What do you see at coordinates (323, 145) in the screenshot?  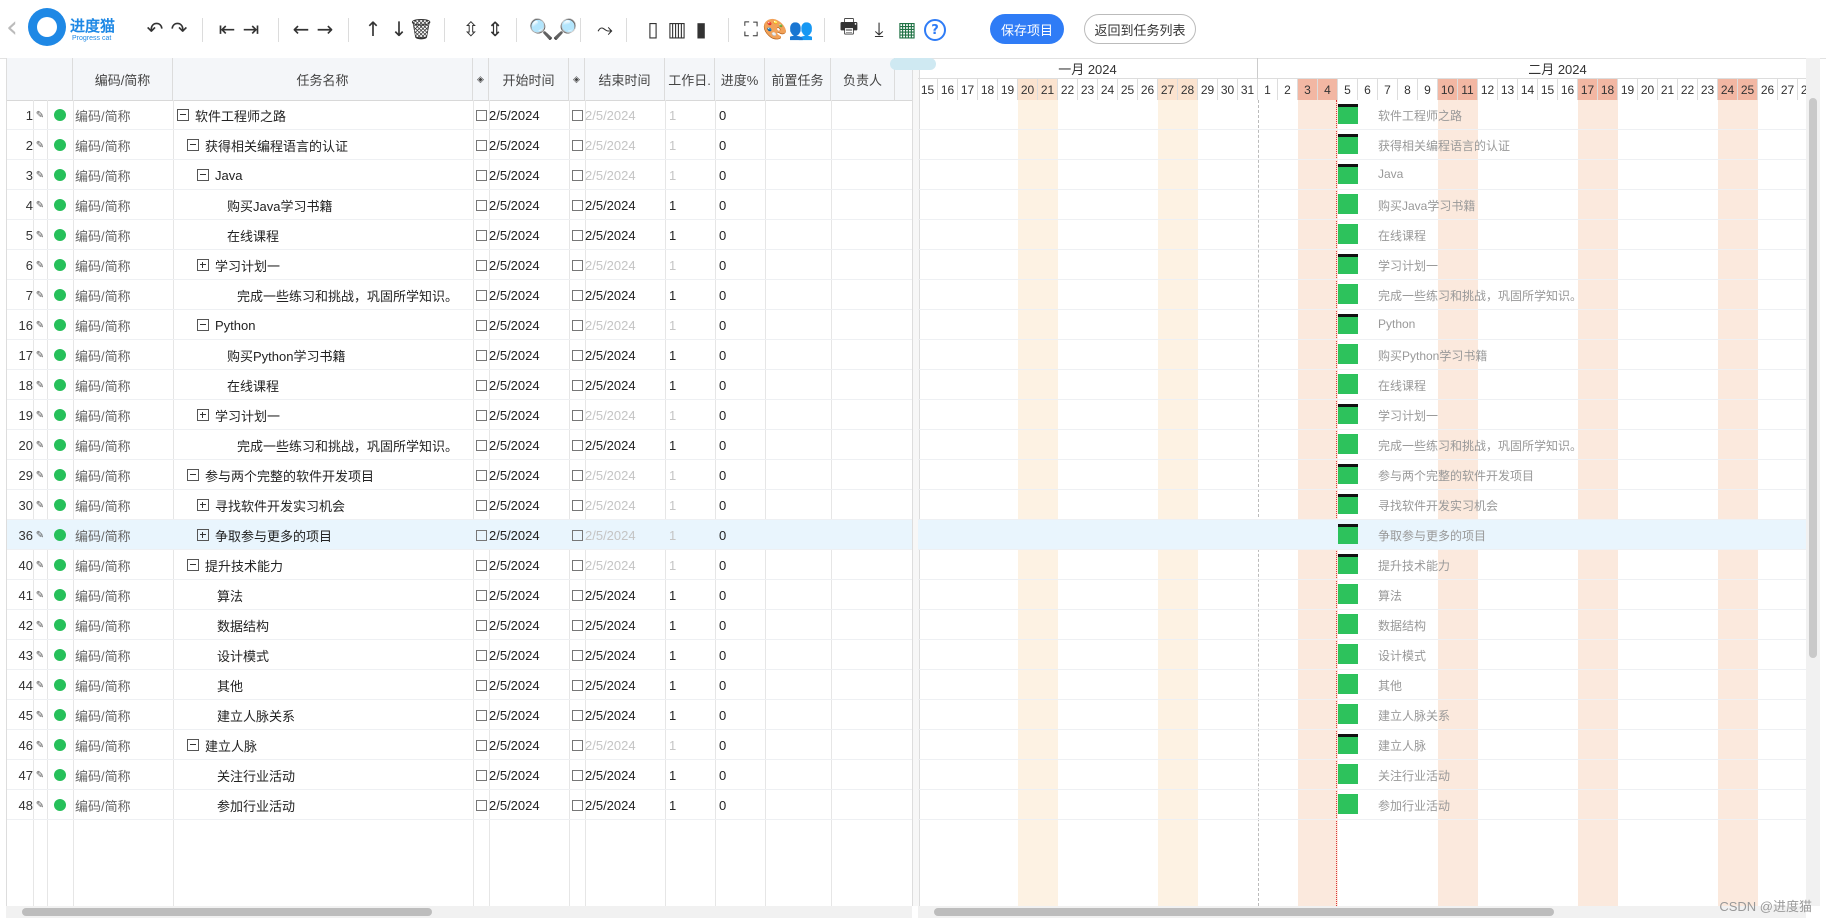 I see `task-name-cell: 获得相关编程语言的认证` at bounding box center [323, 145].